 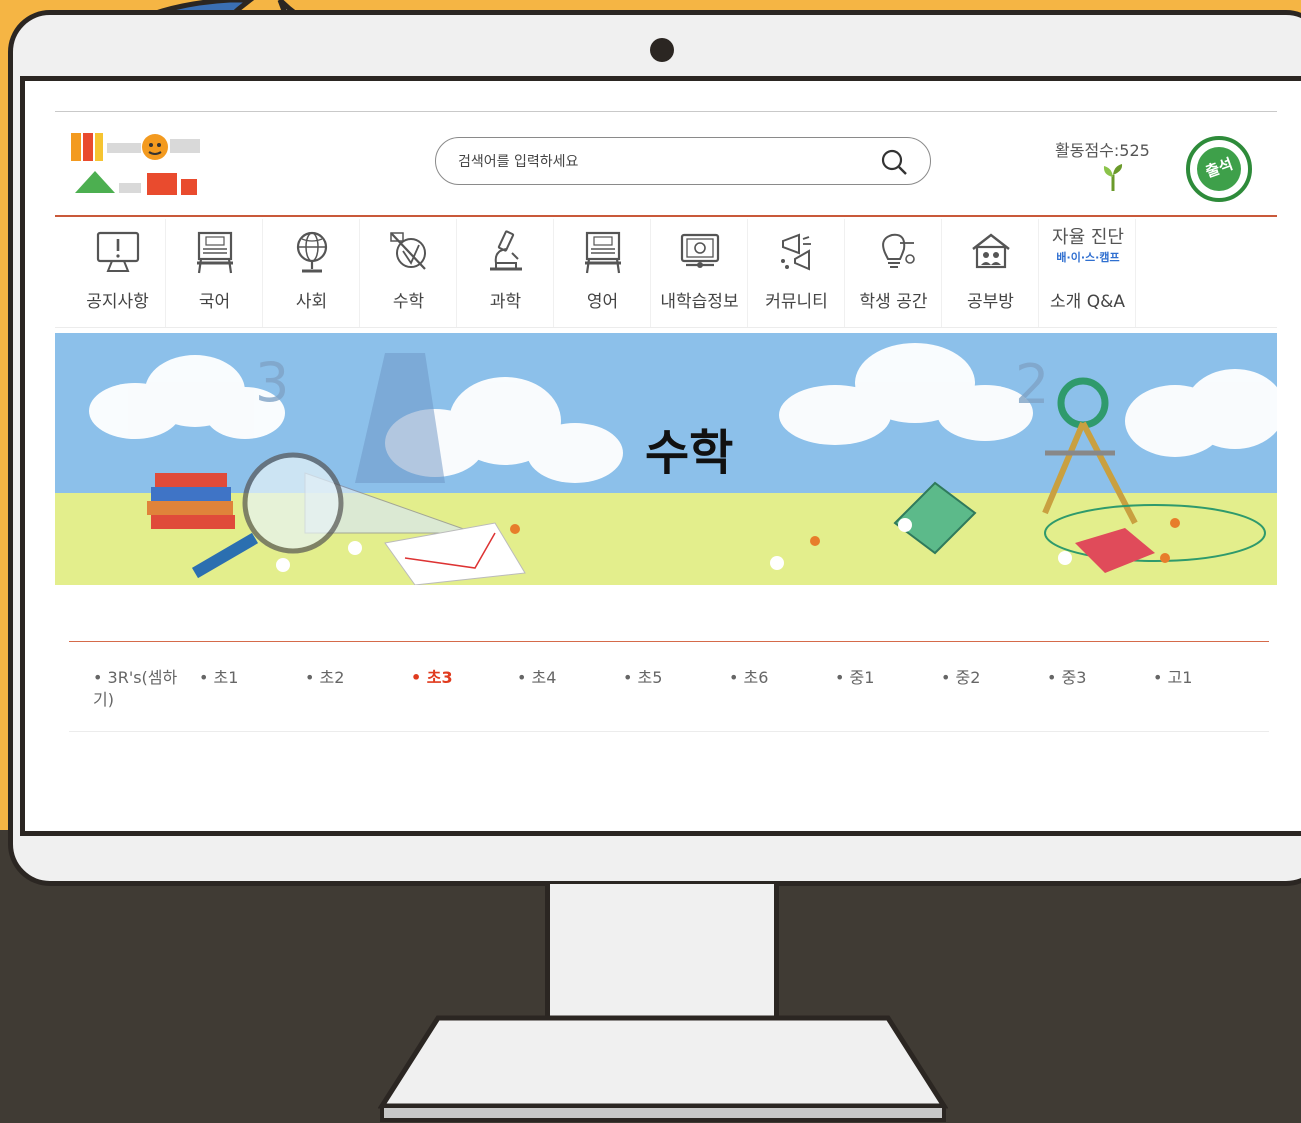 What do you see at coordinates (700, 250) in the screenshot?
I see `certificate-icon` at bounding box center [700, 250].